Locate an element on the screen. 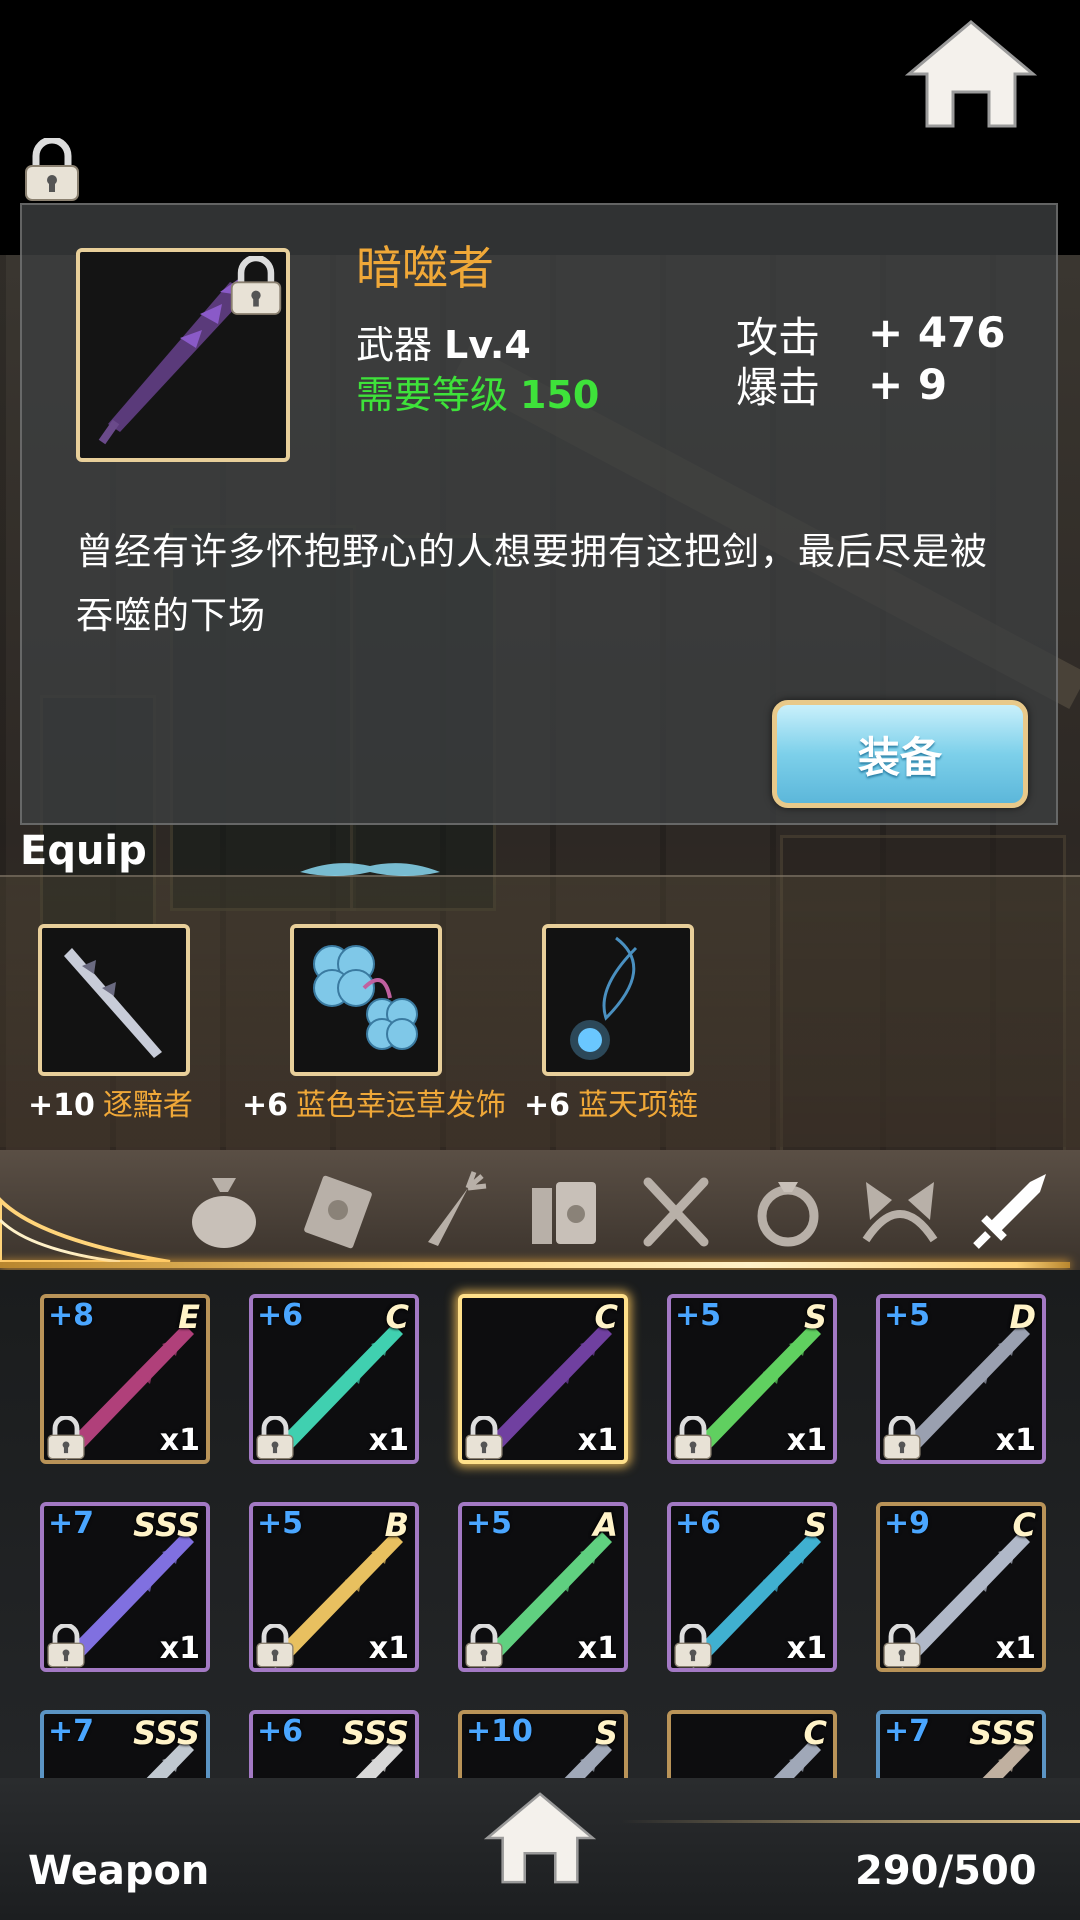  inventory-item: +5 Sx1 is located at coordinates (752, 1379).